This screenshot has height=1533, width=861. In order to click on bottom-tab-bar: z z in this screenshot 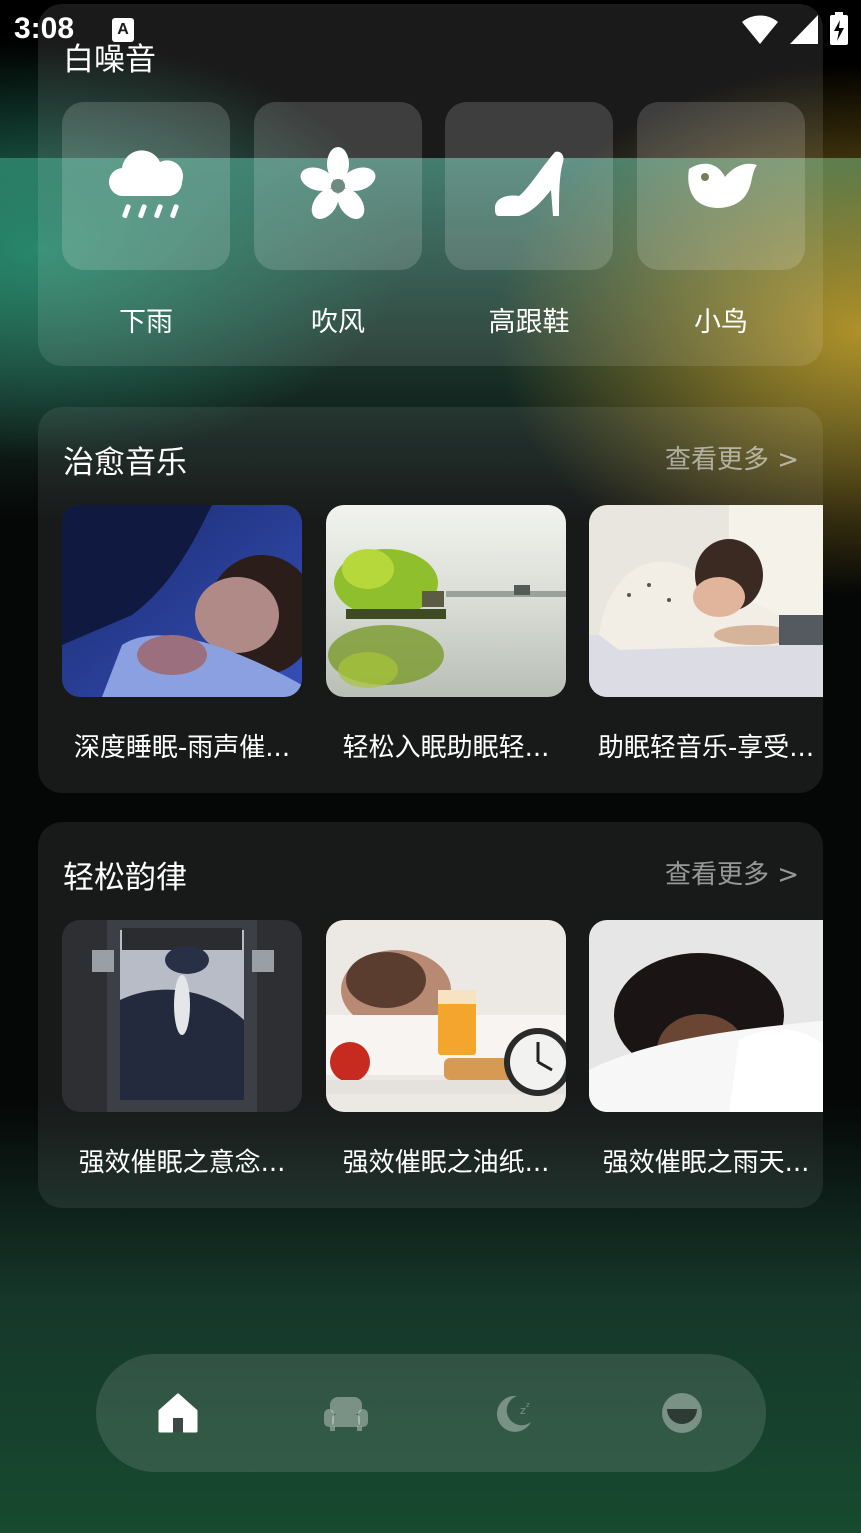, I will do `click(431, 1413)`.